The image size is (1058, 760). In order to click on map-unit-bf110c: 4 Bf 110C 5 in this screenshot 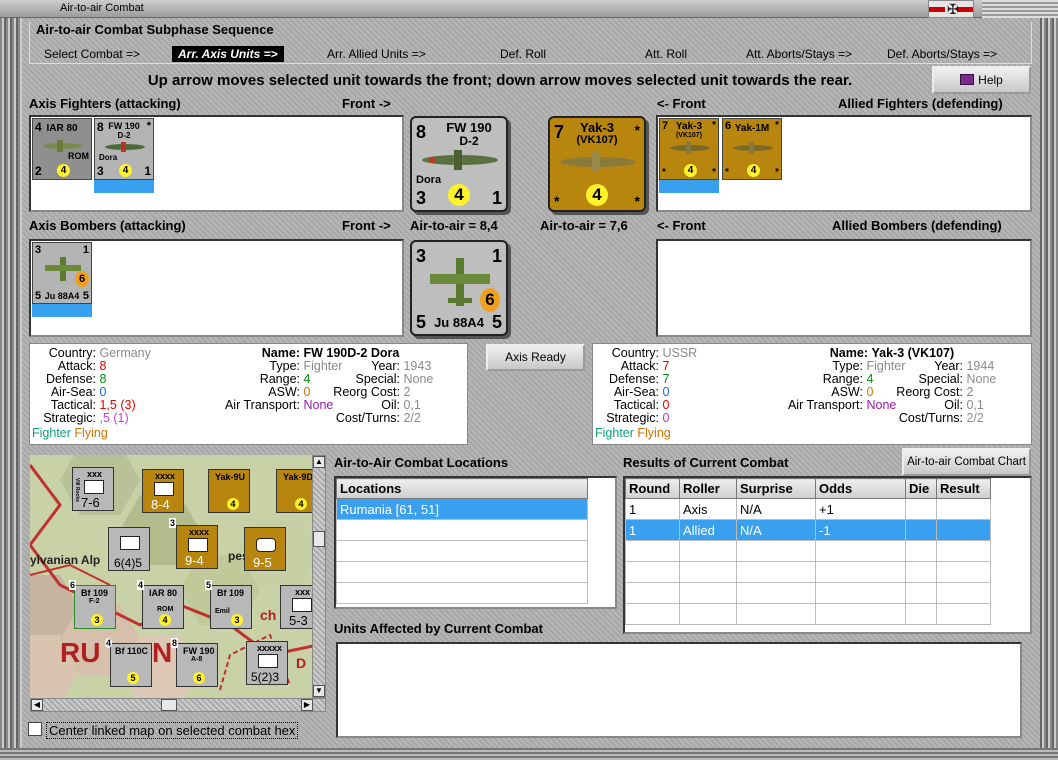, I will do `click(128, 662)`.